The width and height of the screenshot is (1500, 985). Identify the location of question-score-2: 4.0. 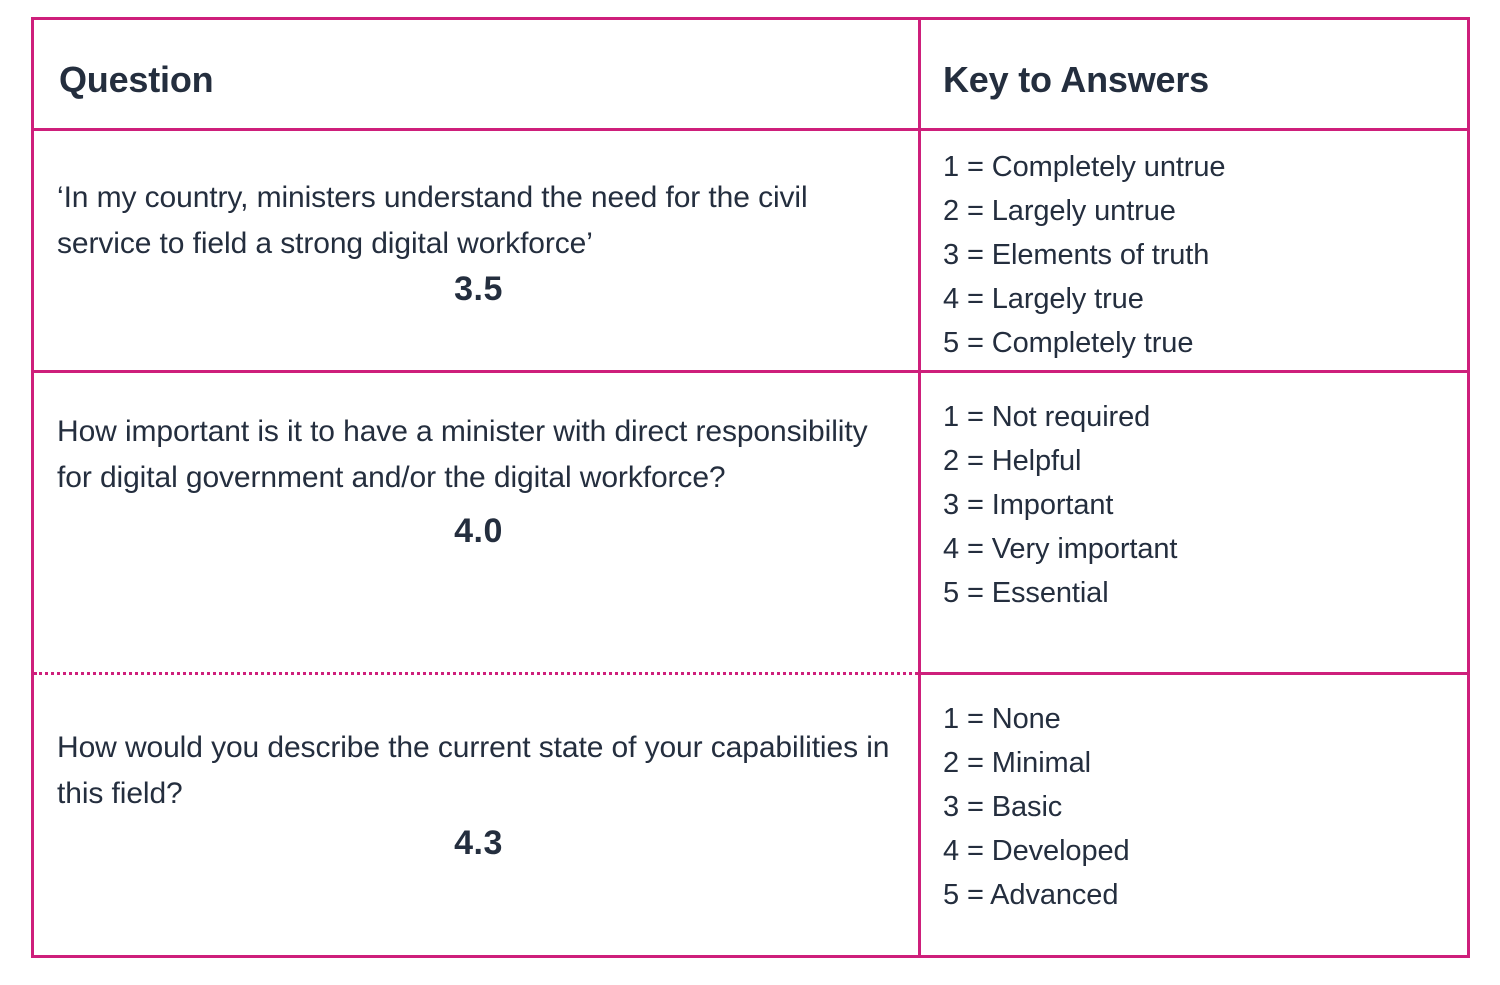
(478, 531).